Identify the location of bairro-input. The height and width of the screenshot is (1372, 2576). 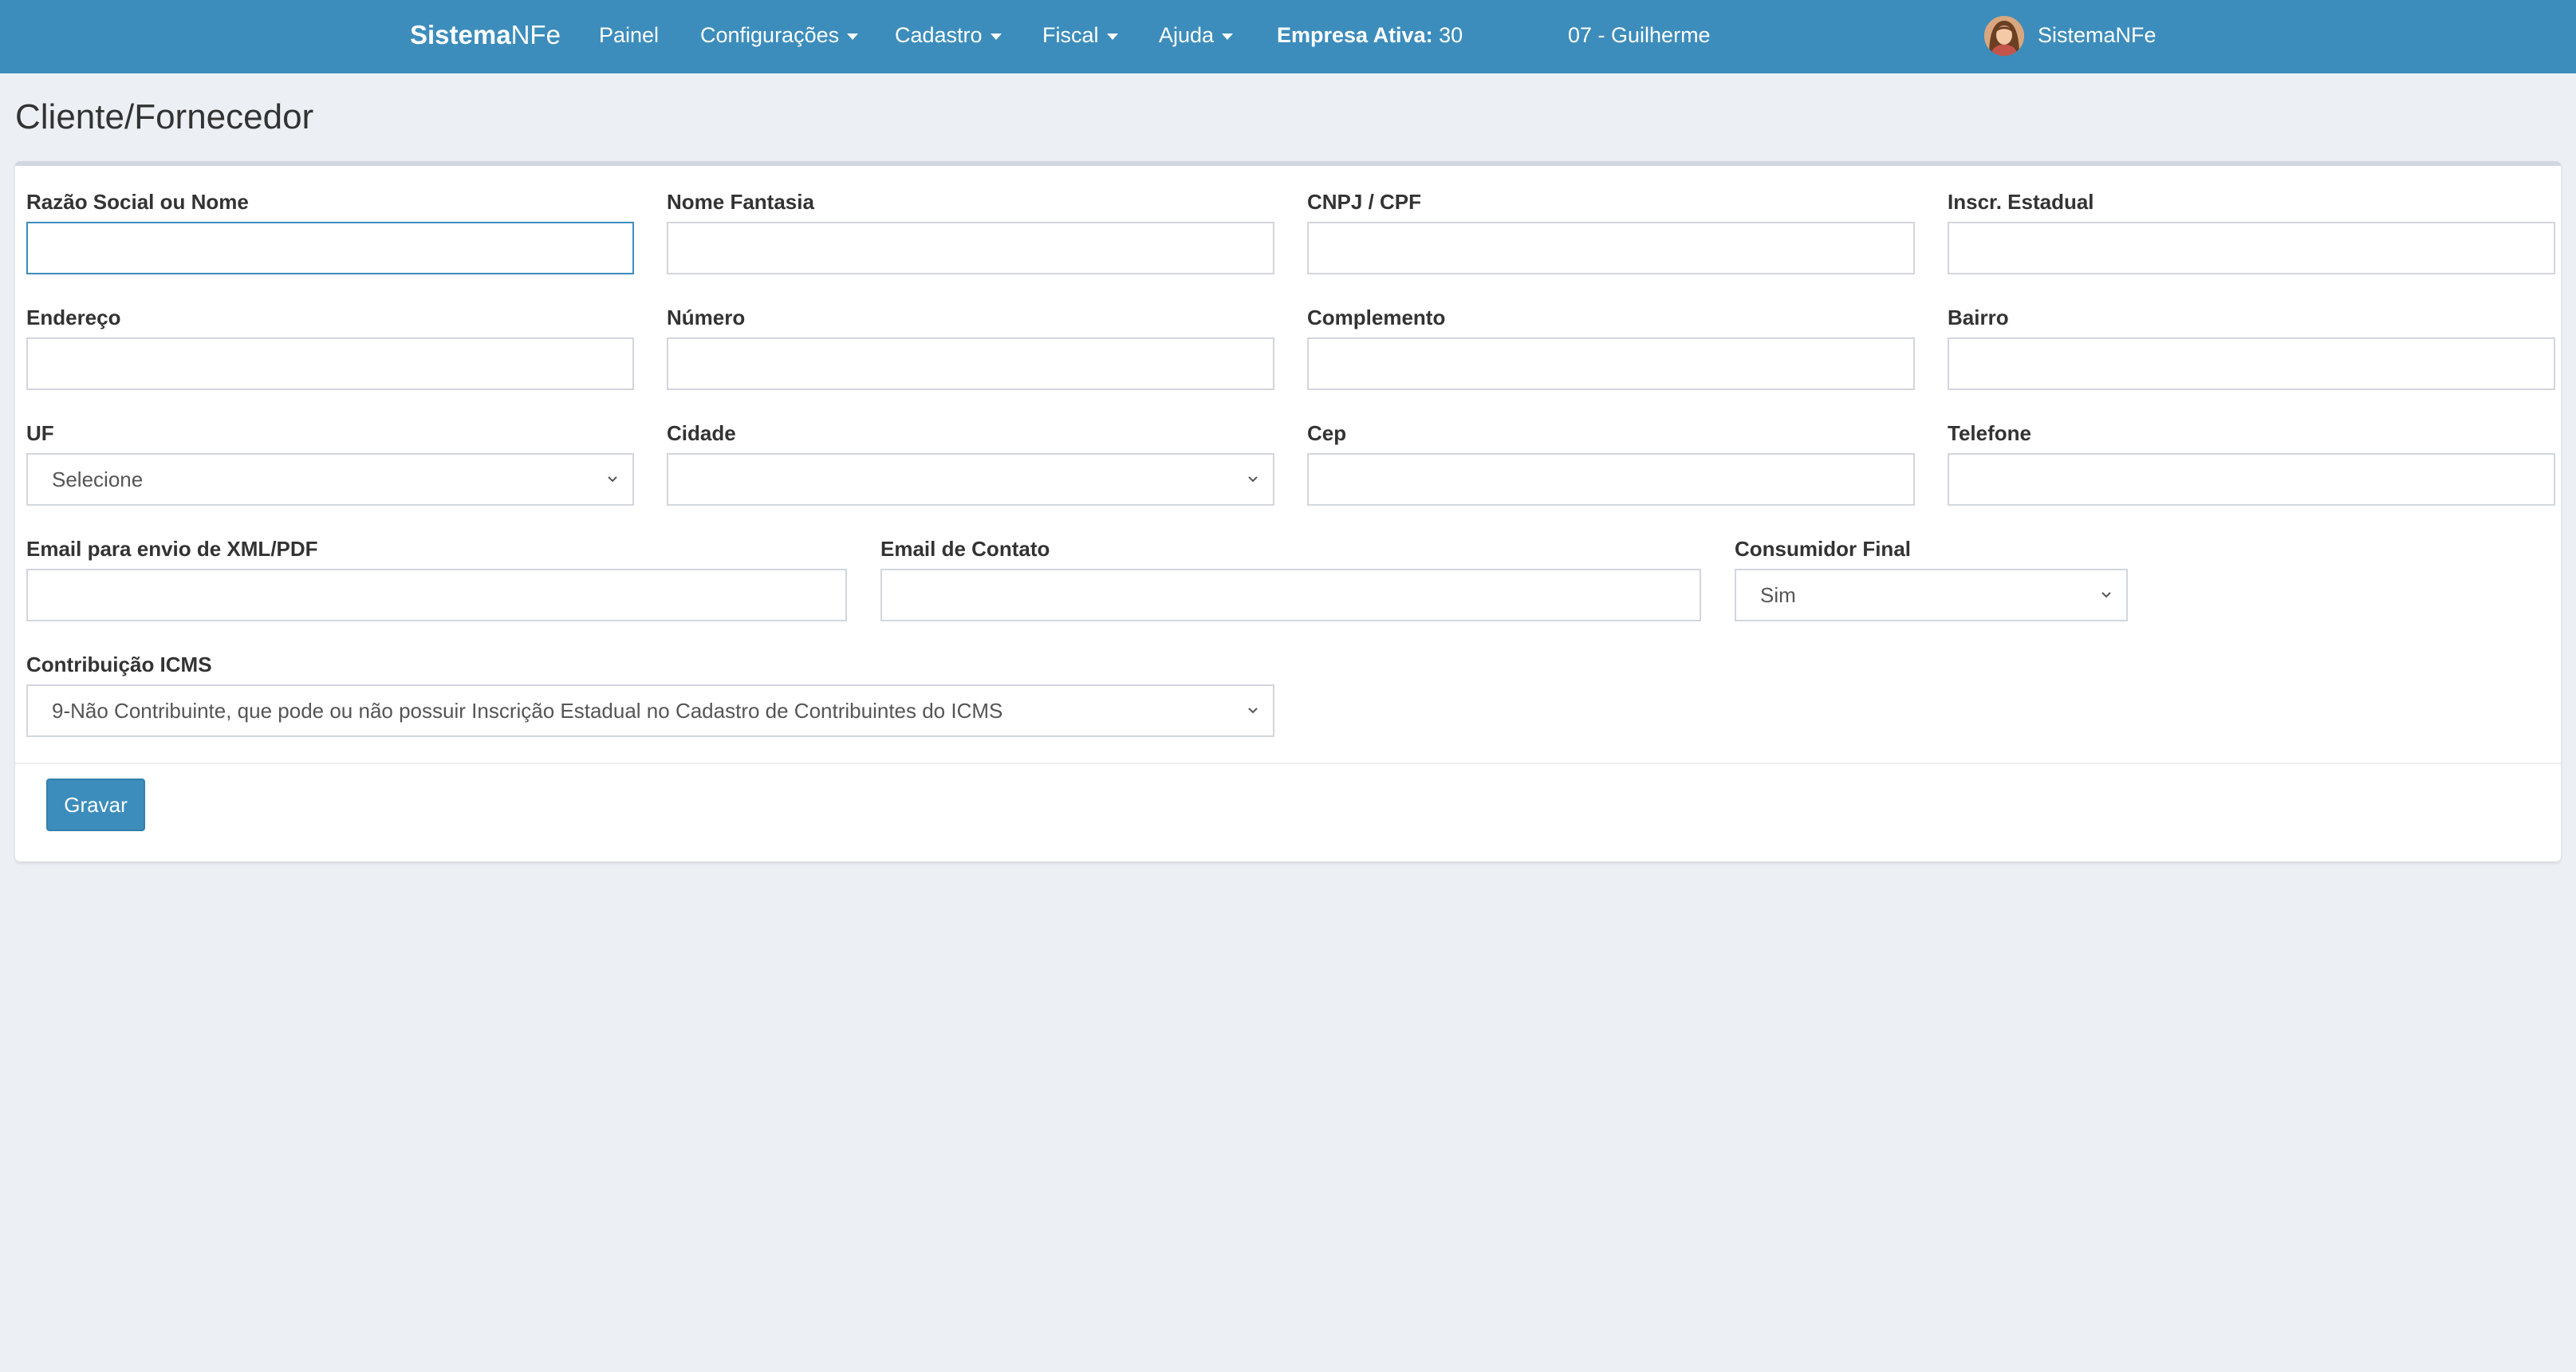
(2251, 363).